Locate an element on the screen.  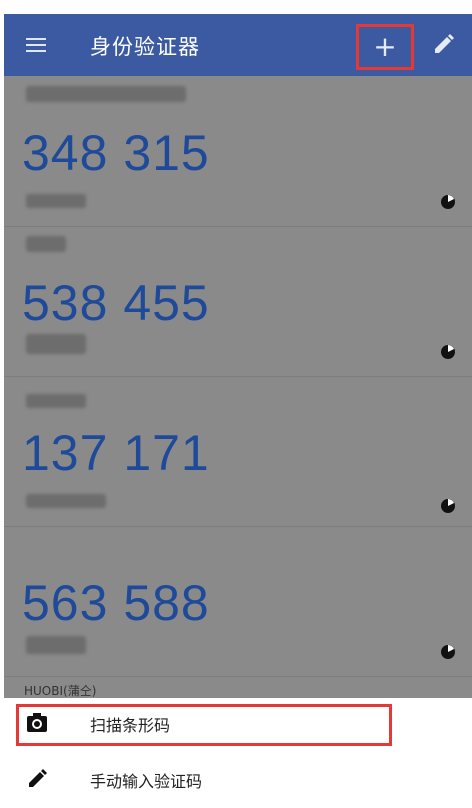
app-bar: 身份验证器 + is located at coordinates (238, 45).